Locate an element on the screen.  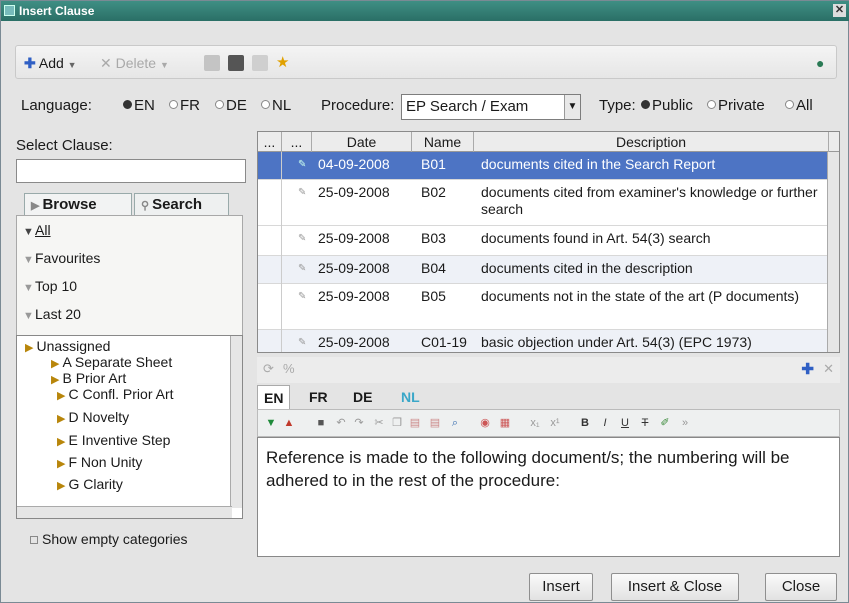
language-radio-en: EN is located at coordinates (137, 106).